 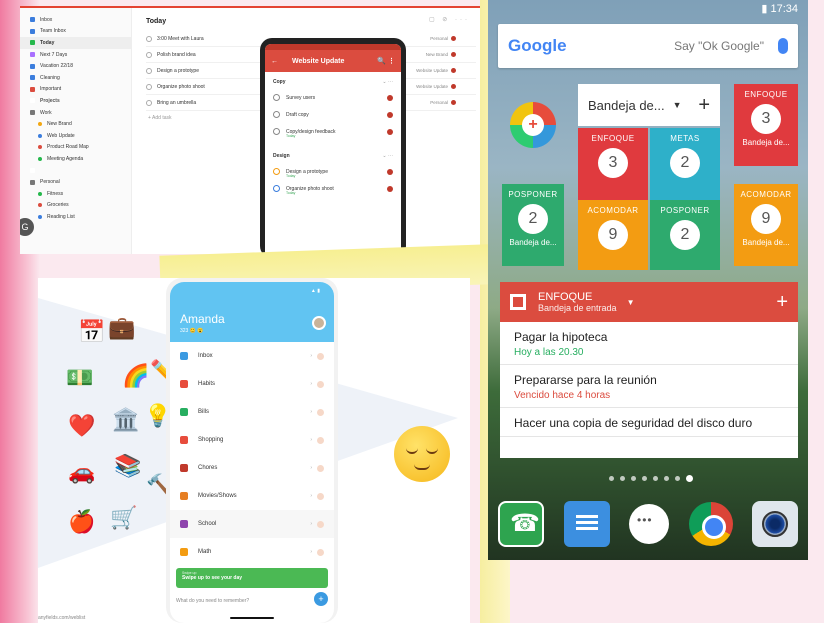 I want to click on task-title: 3:00 Meet with Laura, so click(x=180, y=38).